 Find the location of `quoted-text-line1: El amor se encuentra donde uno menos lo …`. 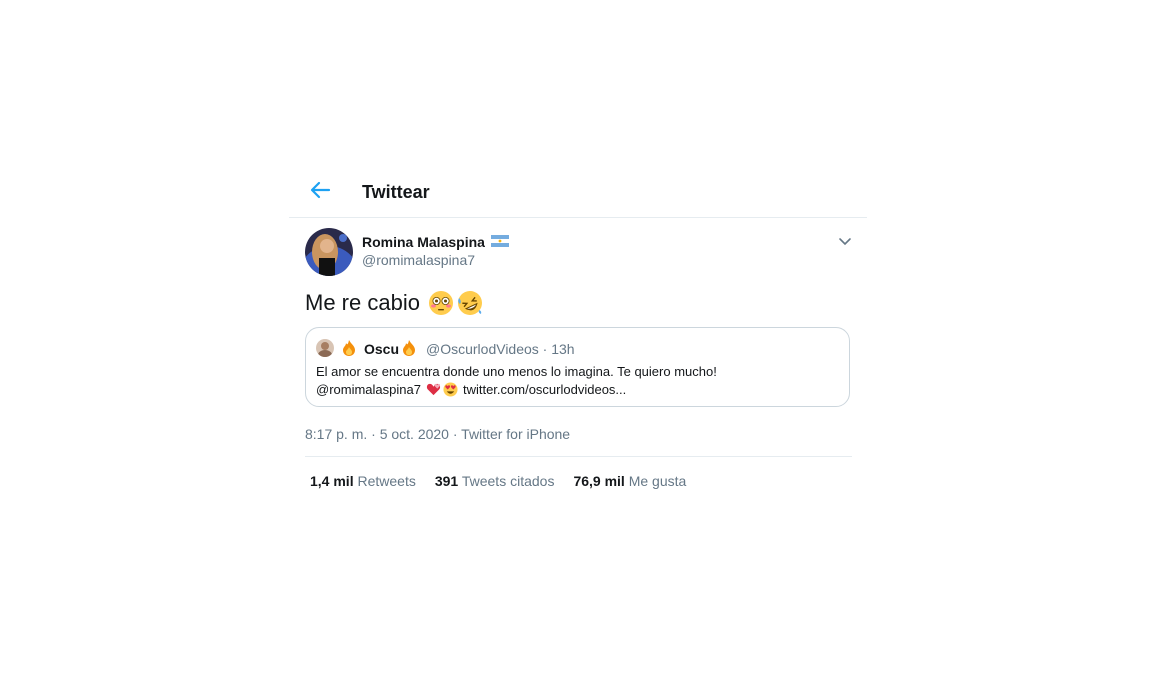

quoted-text-line1: El amor se encuentra donde uno menos lo … is located at coordinates (516, 371).